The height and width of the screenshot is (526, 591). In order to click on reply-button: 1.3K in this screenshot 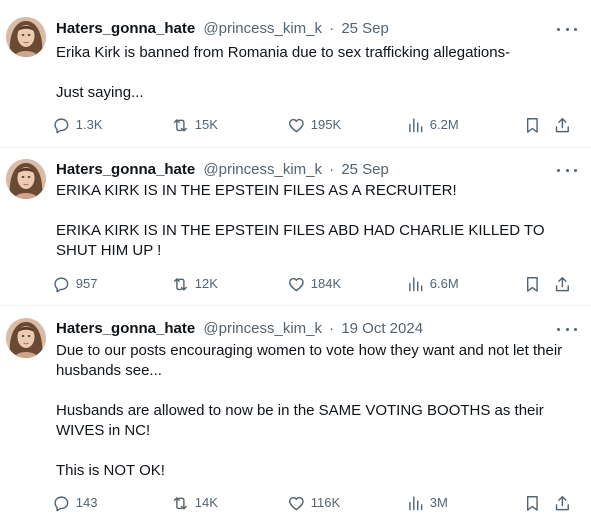, I will do `click(77, 125)`.